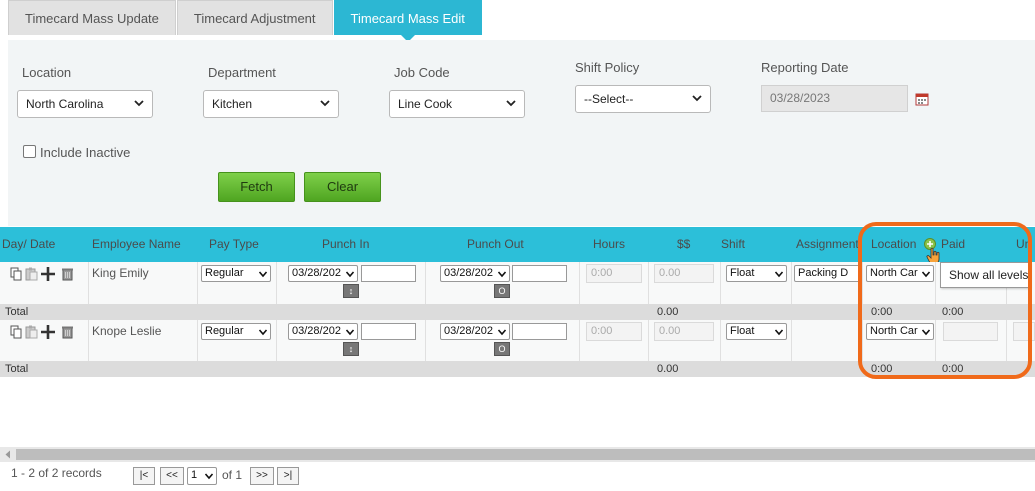  What do you see at coordinates (202, 476) in the screenshot?
I see `page-select: 1` at bounding box center [202, 476].